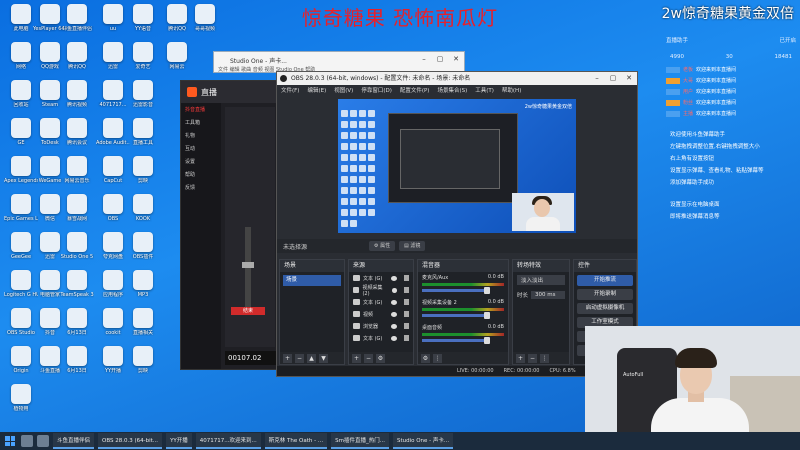 This screenshot has width=800, height=450. What do you see at coordinates (177, 56) in the screenshot?
I see `desktop-icon: 网易云` at bounding box center [177, 56].